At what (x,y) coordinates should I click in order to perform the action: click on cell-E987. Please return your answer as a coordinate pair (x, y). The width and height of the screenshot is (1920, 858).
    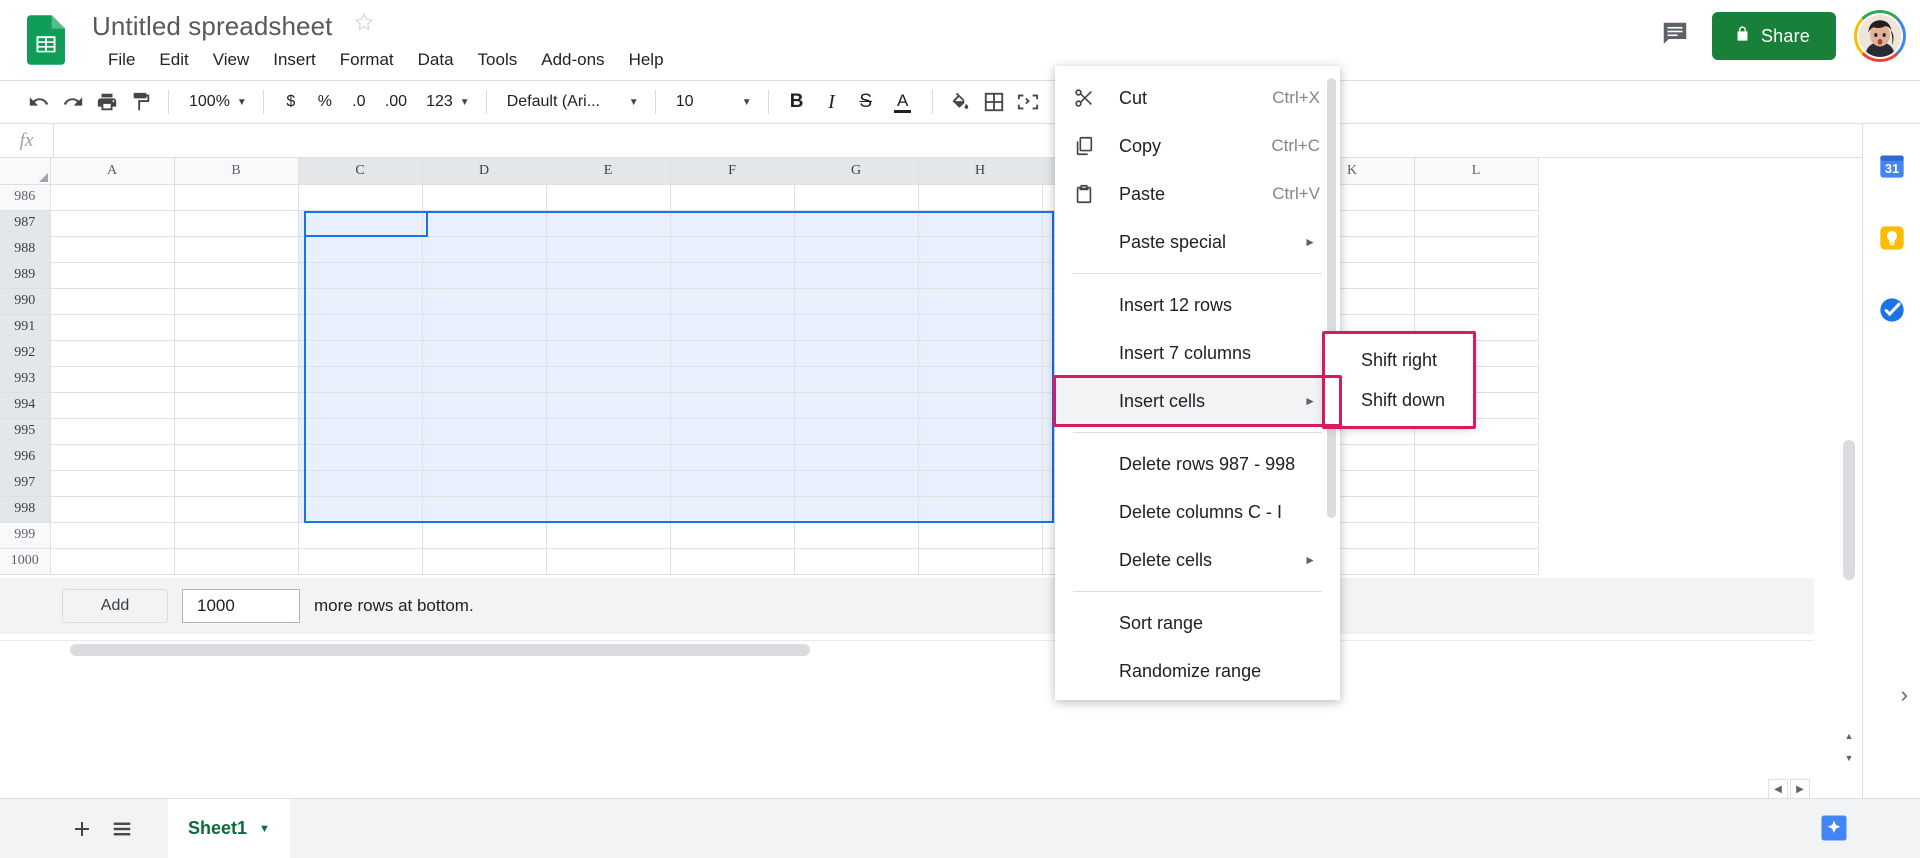
    Looking at the image, I should click on (608, 223).